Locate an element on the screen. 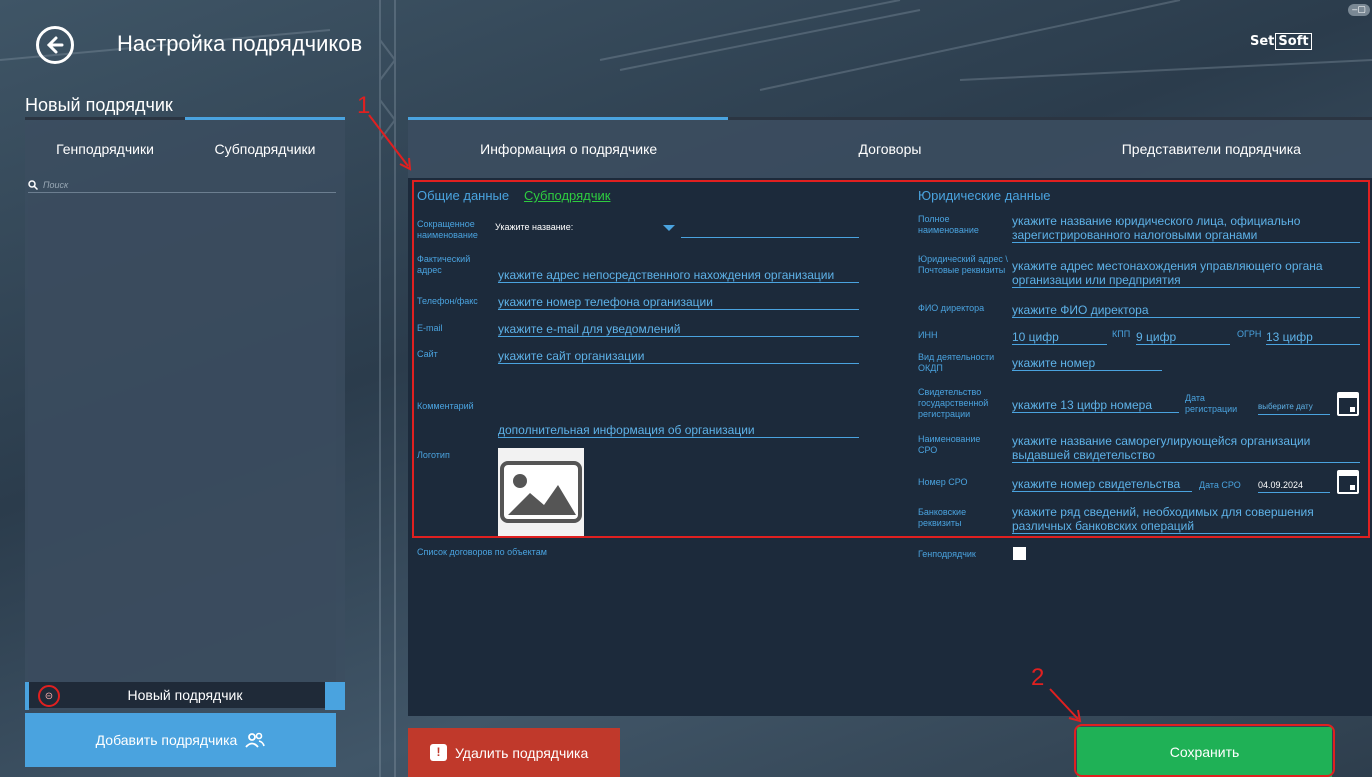  arrow-left-icon is located at coordinates (55, 45).